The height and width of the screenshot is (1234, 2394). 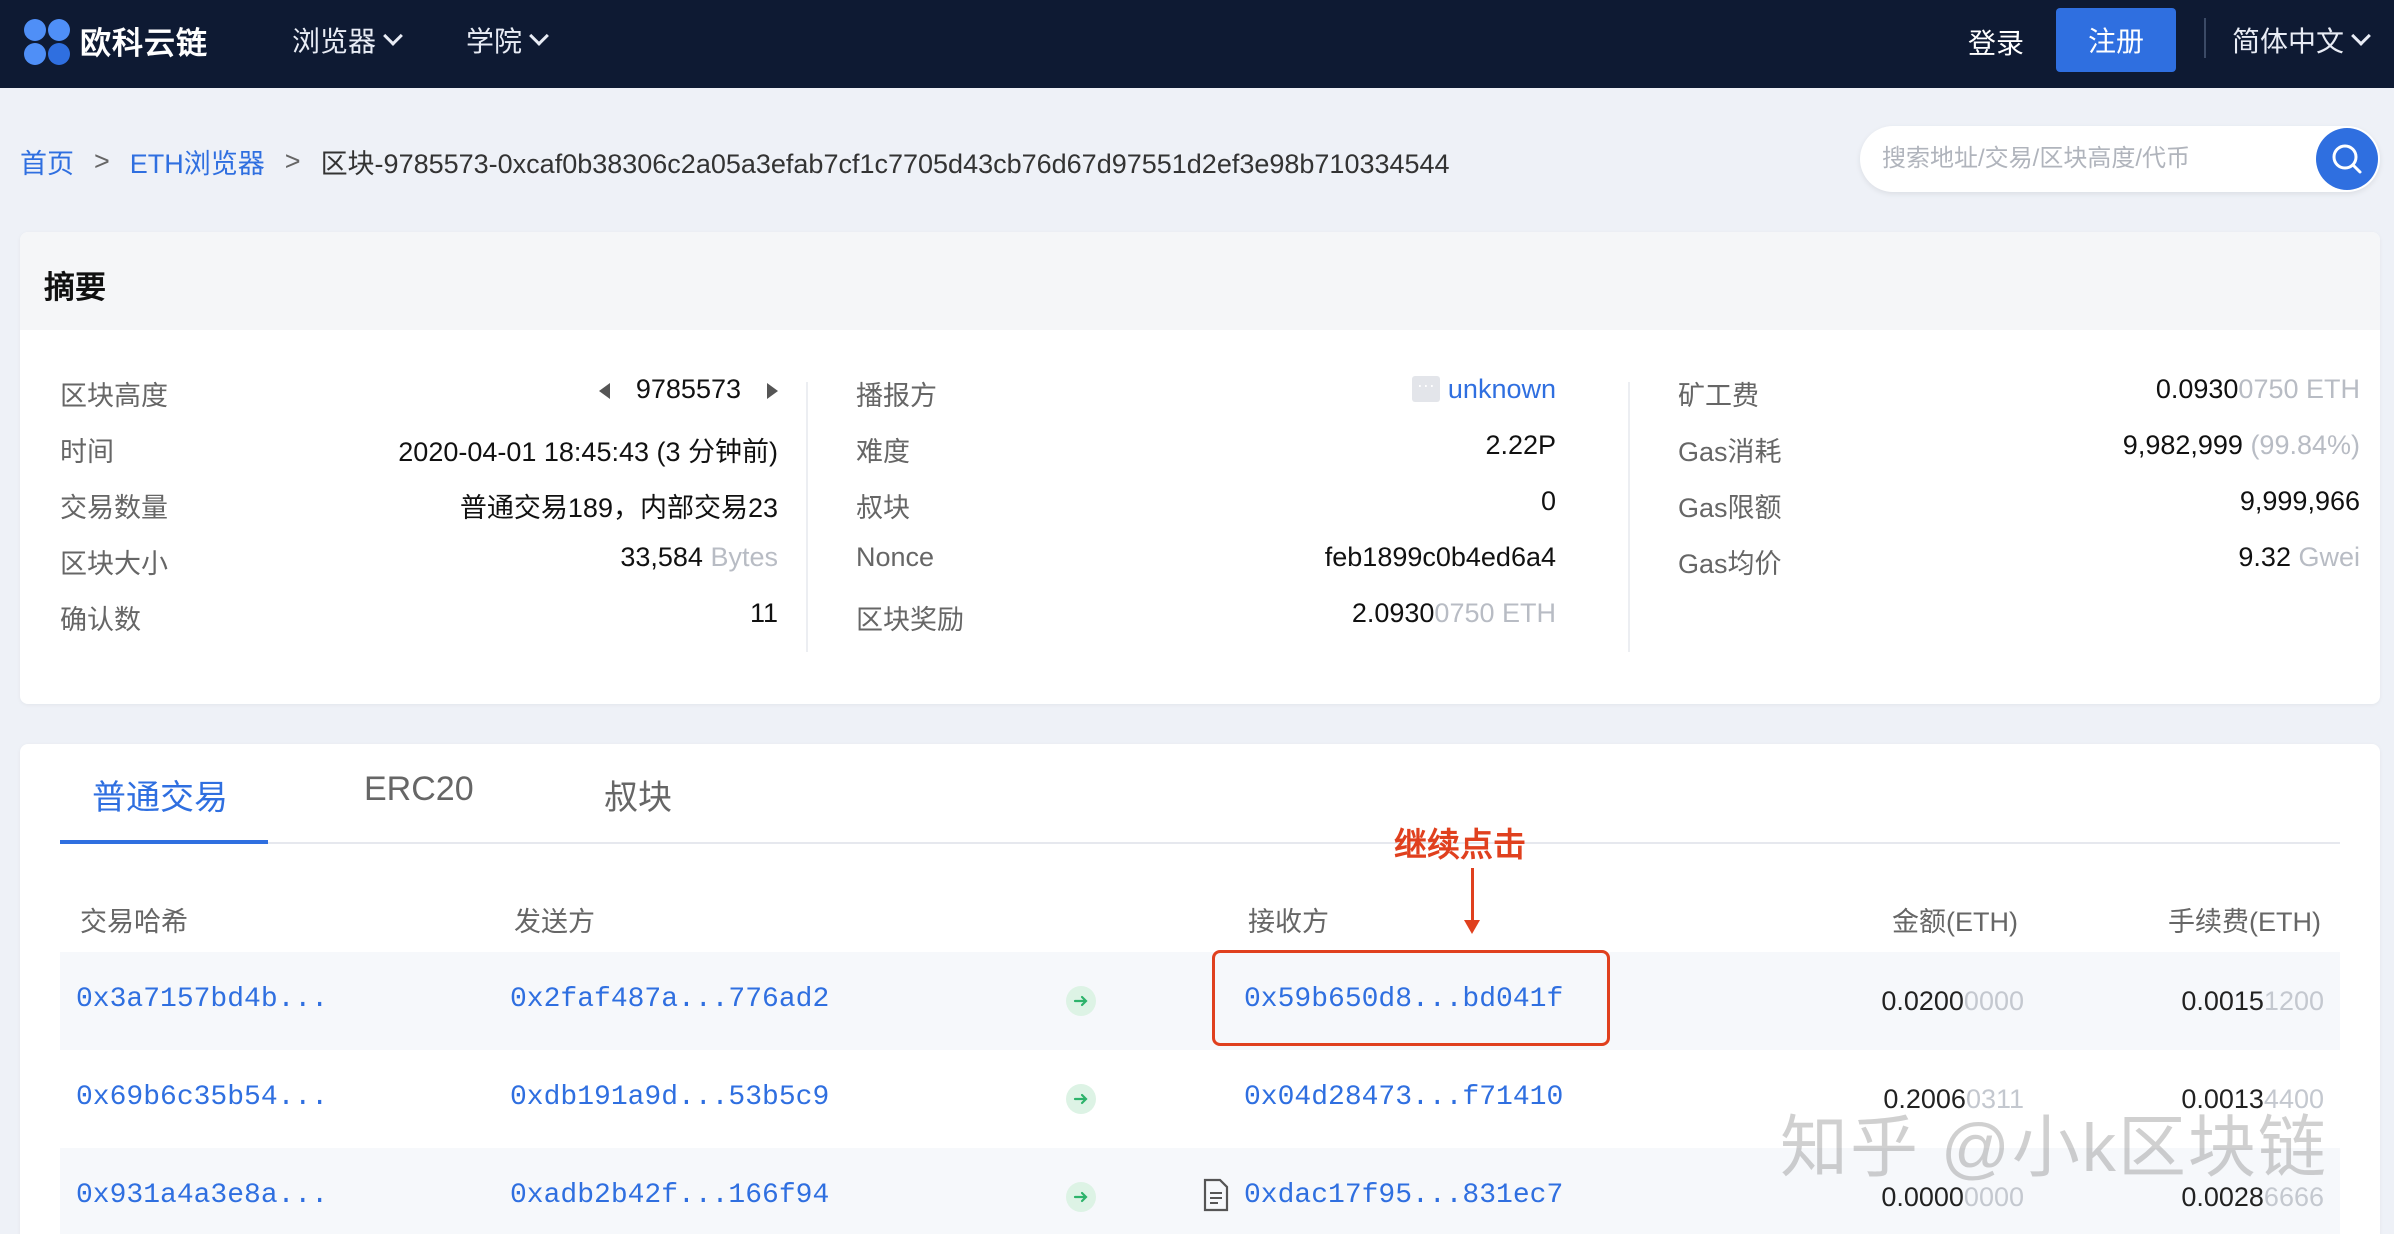 I want to click on block-height-value: 9785573, so click(x=688, y=389).